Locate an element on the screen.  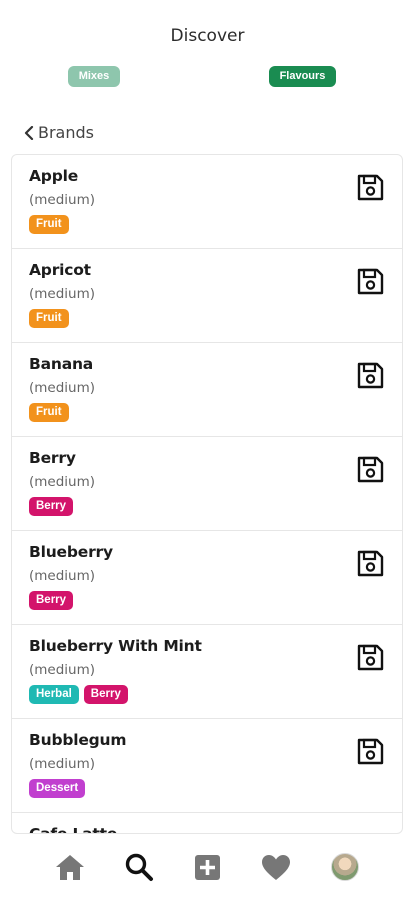
nav-home is located at coordinates (70, 867).